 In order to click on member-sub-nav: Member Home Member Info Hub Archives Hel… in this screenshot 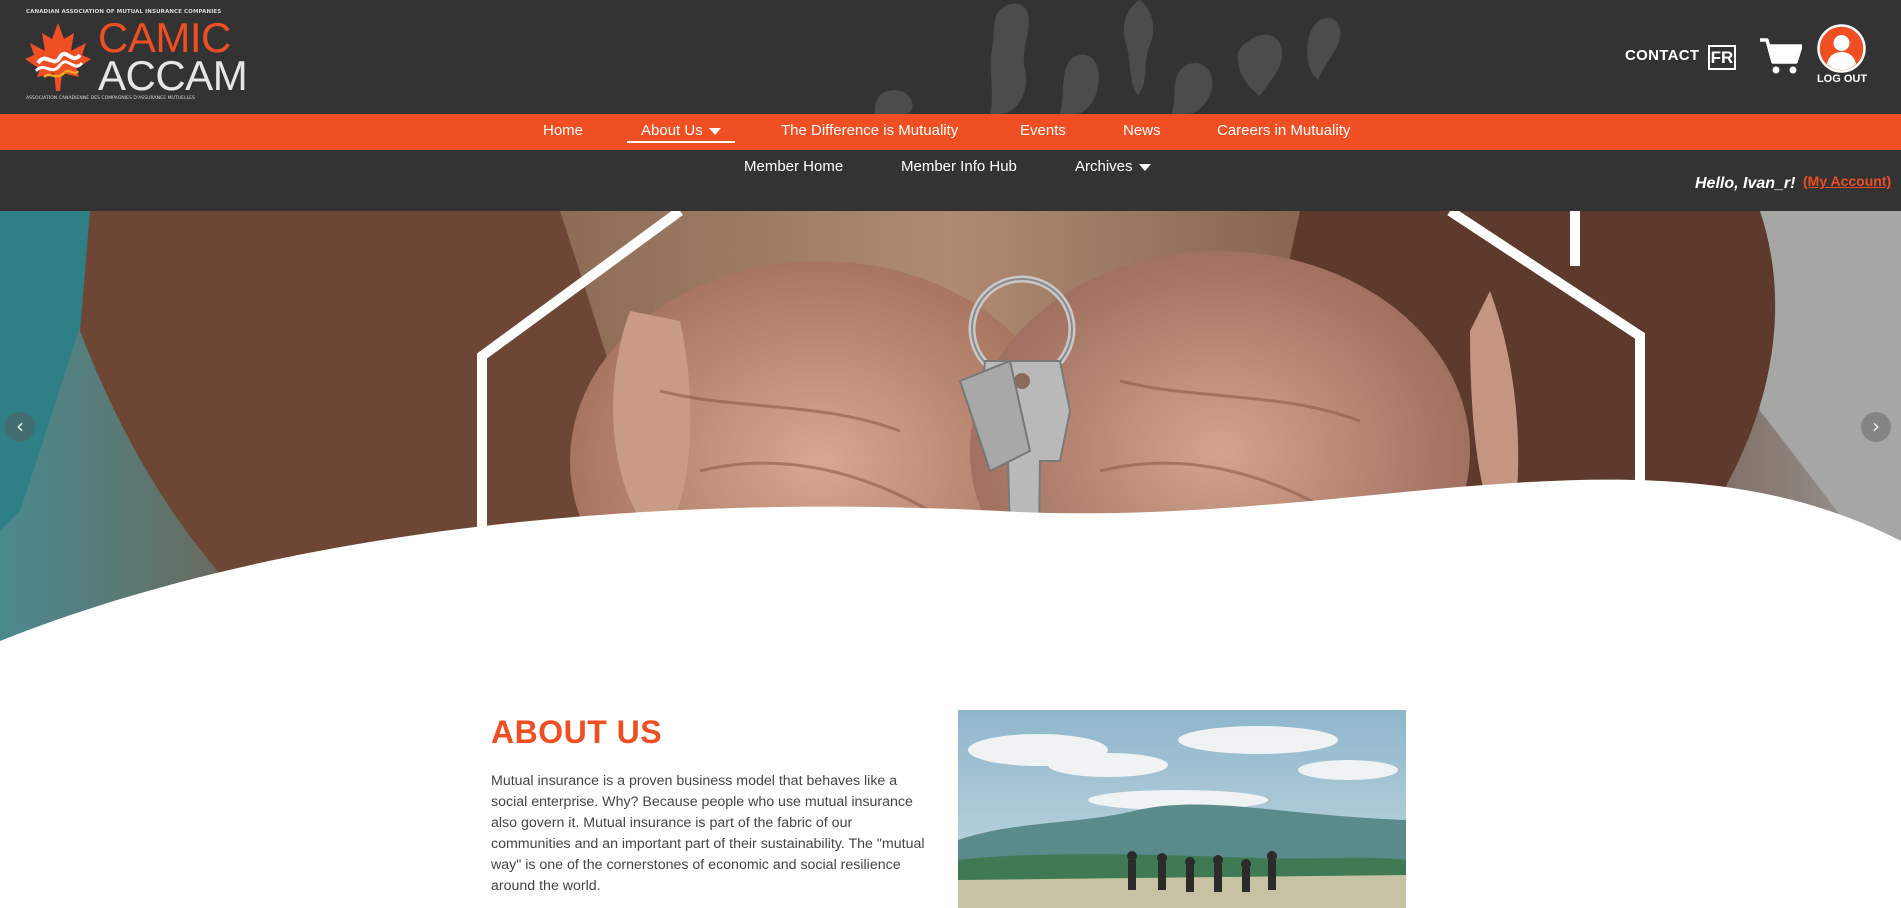, I will do `click(950, 180)`.